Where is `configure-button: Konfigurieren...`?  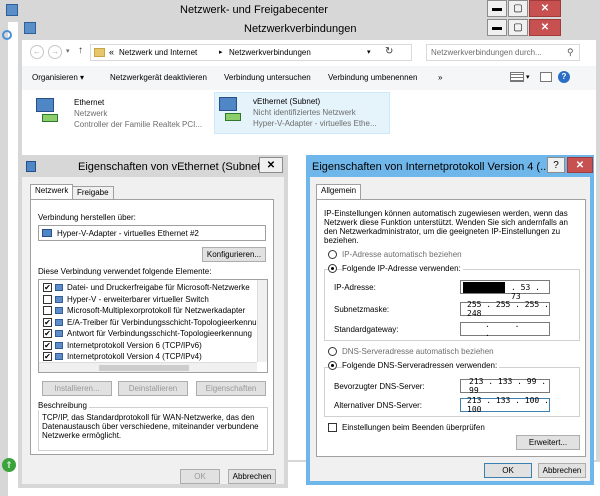
configure-button: Konfigurieren... is located at coordinates (234, 254).